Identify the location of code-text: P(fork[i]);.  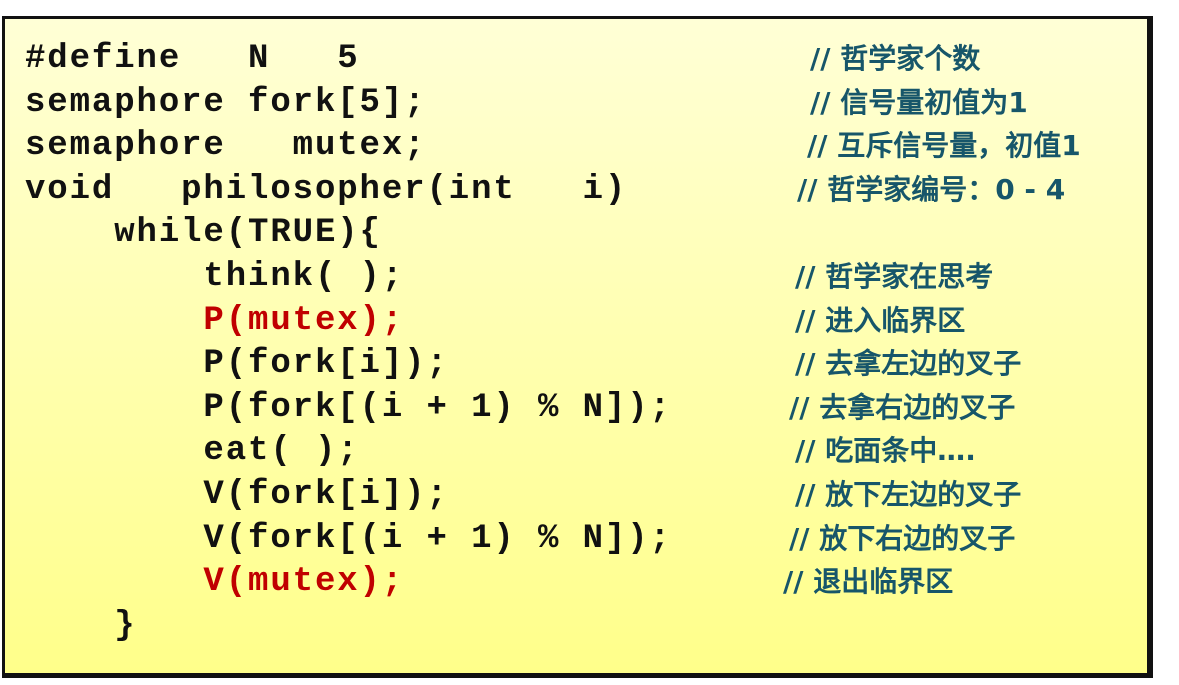
(237, 364).